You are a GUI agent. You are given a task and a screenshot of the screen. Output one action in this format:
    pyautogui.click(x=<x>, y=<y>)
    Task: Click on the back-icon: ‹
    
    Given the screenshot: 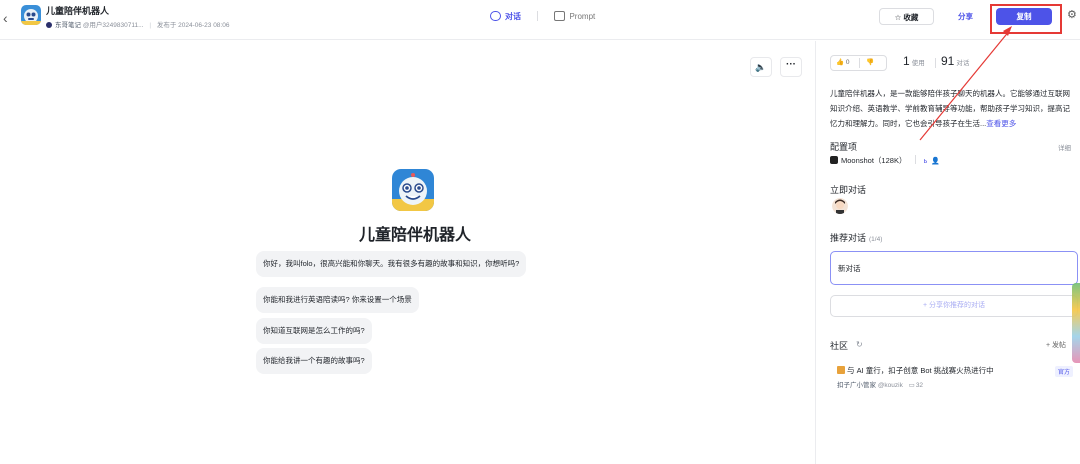 What is the action you would take?
    pyautogui.click(x=9, y=18)
    